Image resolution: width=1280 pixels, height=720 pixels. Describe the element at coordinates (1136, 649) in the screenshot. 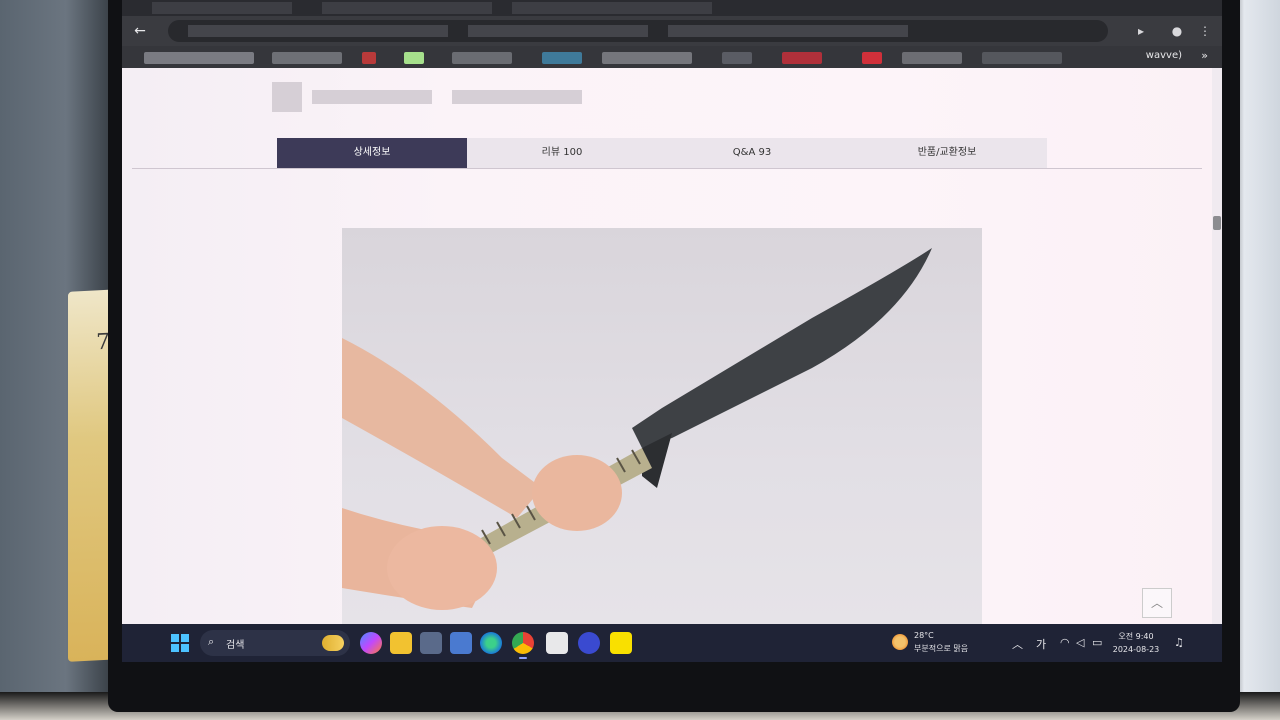

I see `clock-date: 2024-08-23` at that location.